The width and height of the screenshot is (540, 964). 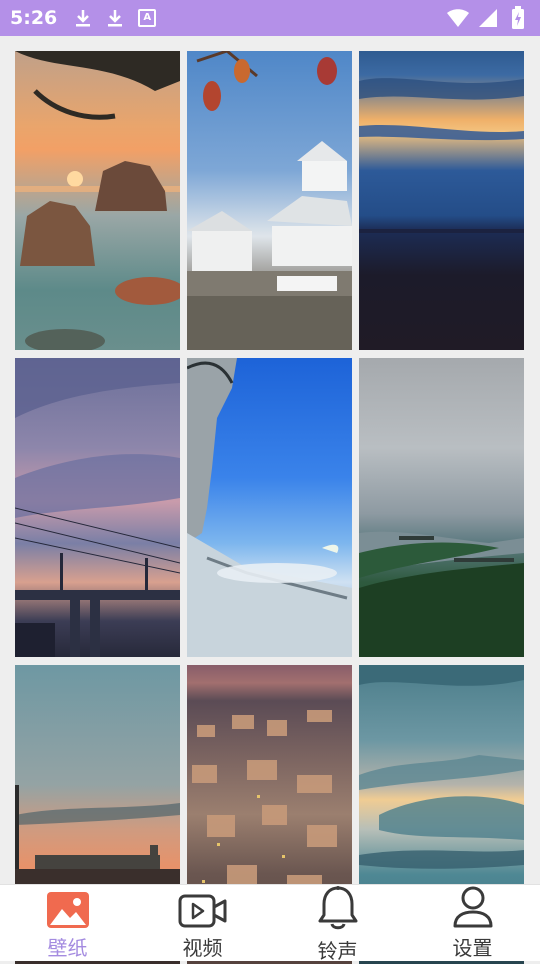 What do you see at coordinates (337, 908) in the screenshot?
I see `bell-icon` at bounding box center [337, 908].